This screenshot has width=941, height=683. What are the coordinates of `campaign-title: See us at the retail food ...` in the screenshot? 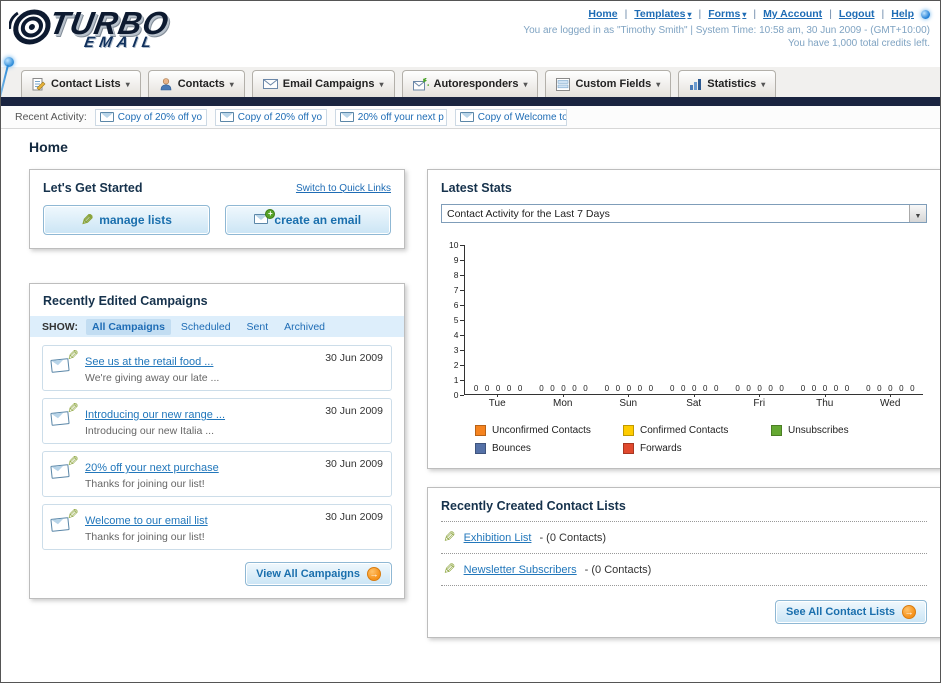 It's located at (149, 362).